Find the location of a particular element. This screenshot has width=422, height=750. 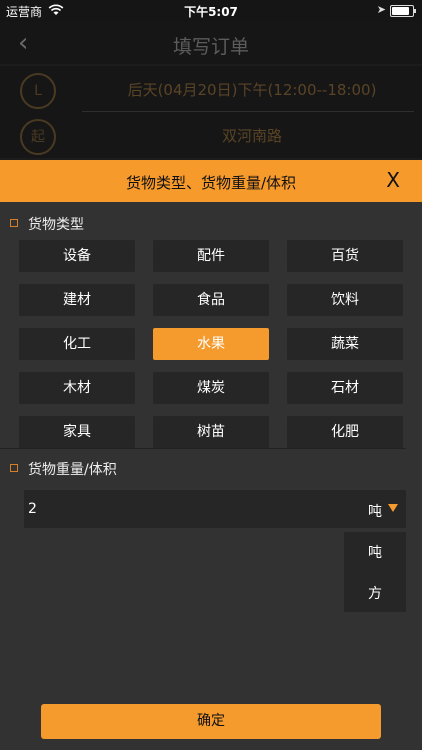

unit-select: 吨 is located at coordinates (375, 511).